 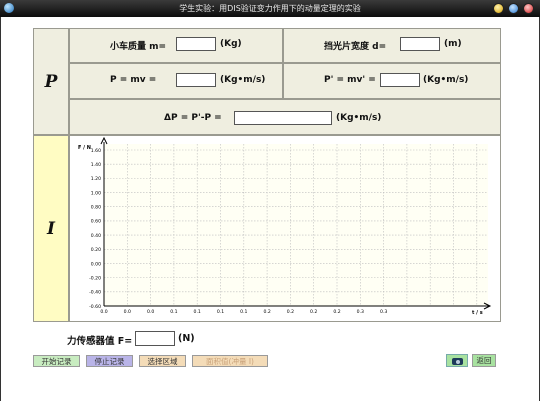 I want to click on width-label: 挡光片宽度 d=, so click(x=355, y=47).